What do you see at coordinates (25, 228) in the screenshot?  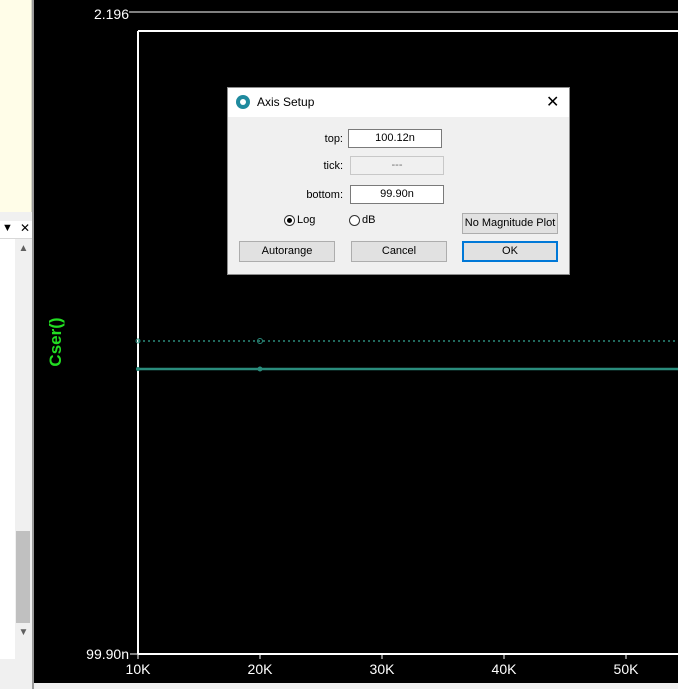 I see `close-panel-icon: ✕` at bounding box center [25, 228].